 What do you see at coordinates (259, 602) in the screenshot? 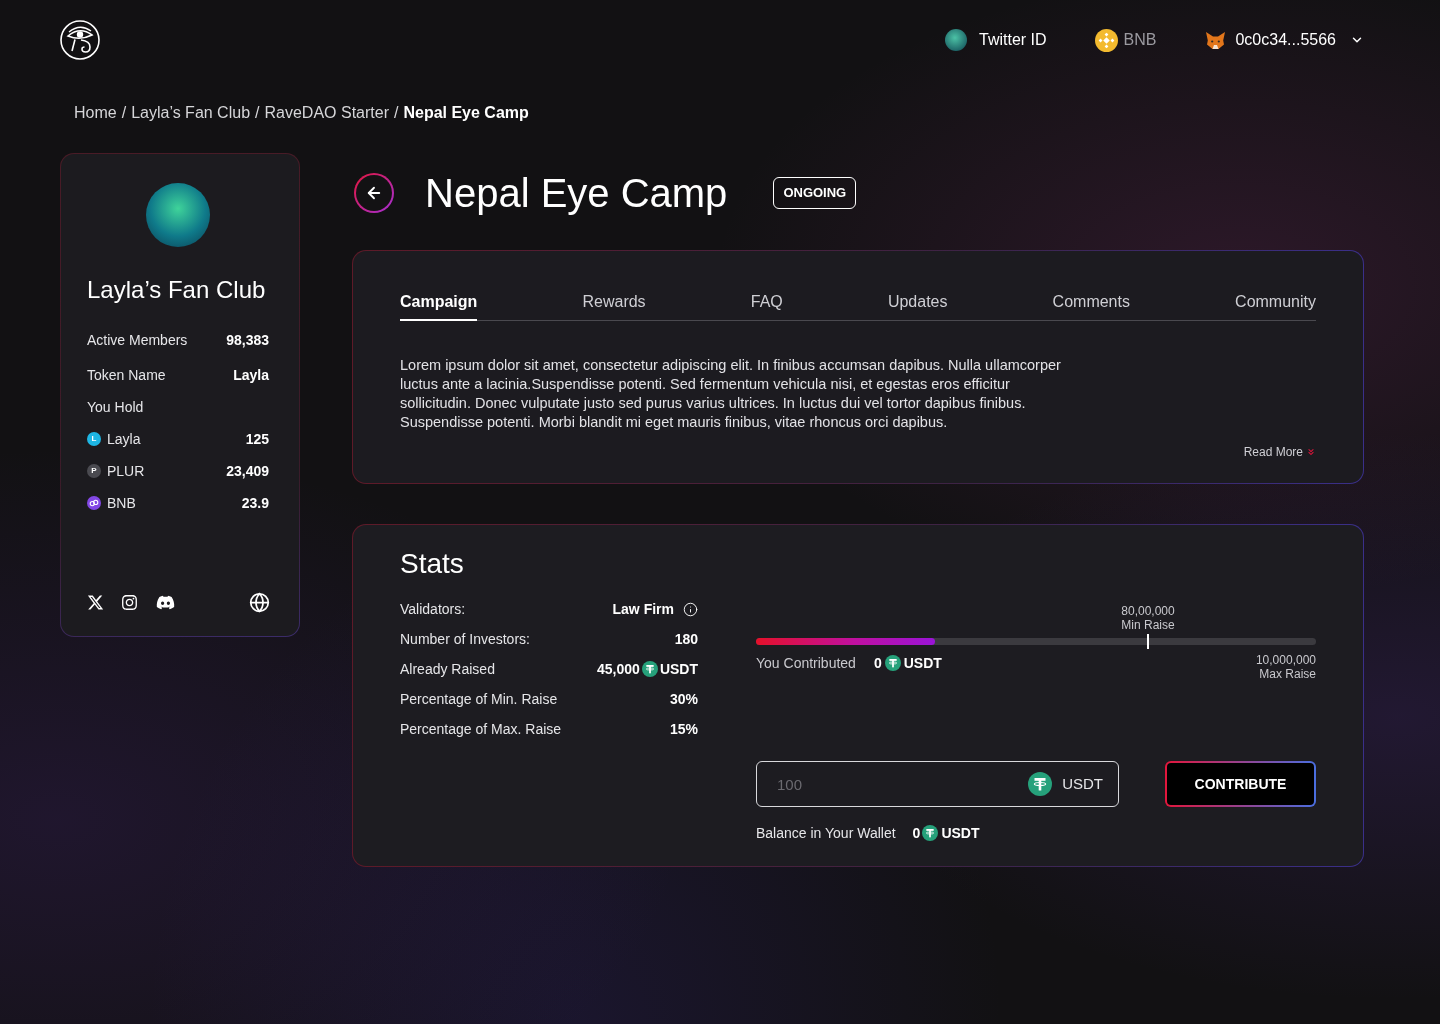
I see `globe-icon` at bounding box center [259, 602].